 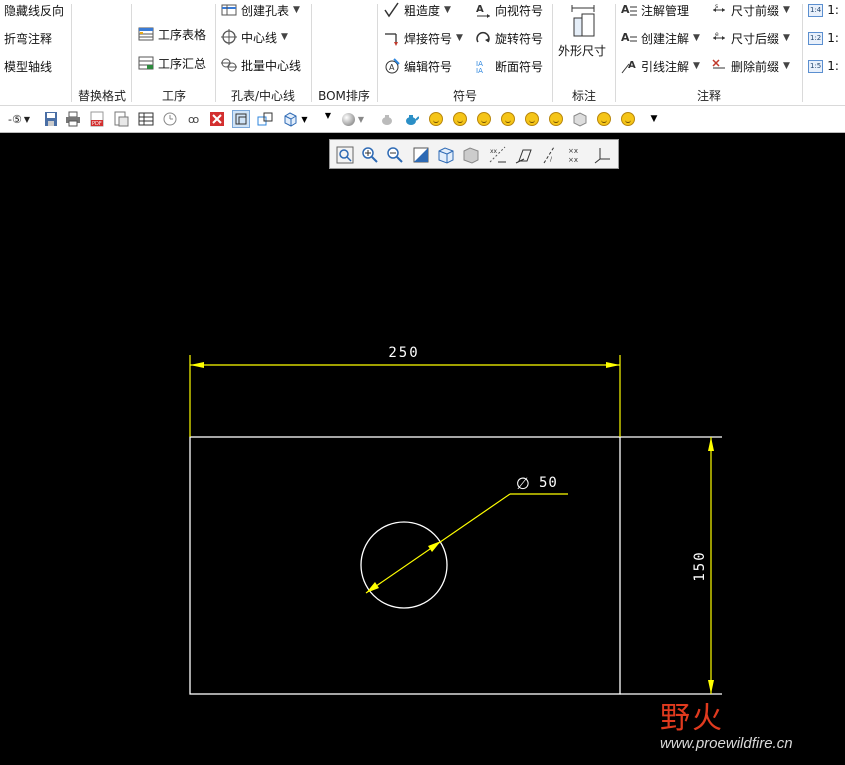 I want to click on separator, so click(x=71, y=53).